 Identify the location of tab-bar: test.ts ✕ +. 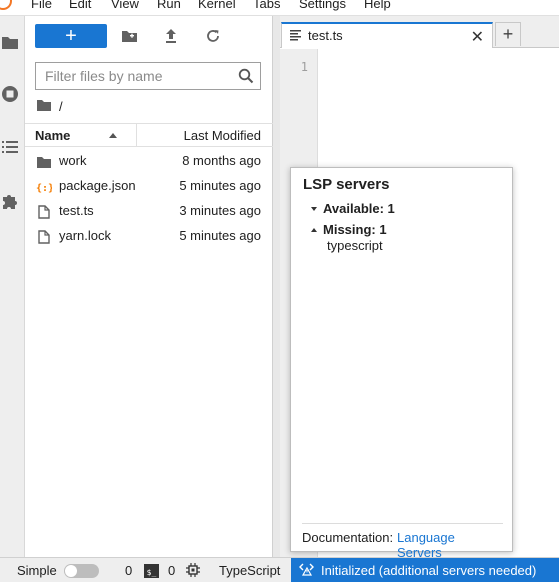
(419, 32).